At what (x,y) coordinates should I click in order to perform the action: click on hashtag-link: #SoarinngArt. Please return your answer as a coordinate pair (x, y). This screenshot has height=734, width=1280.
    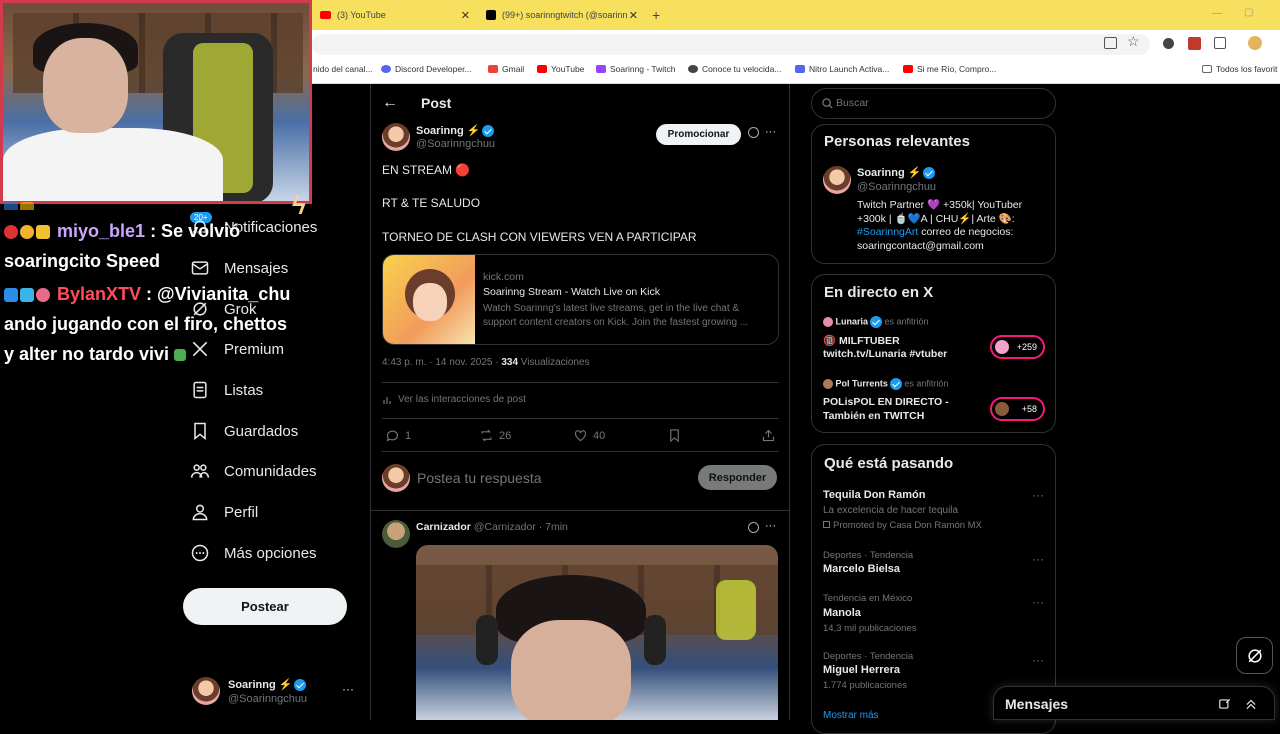
    Looking at the image, I should click on (887, 232).